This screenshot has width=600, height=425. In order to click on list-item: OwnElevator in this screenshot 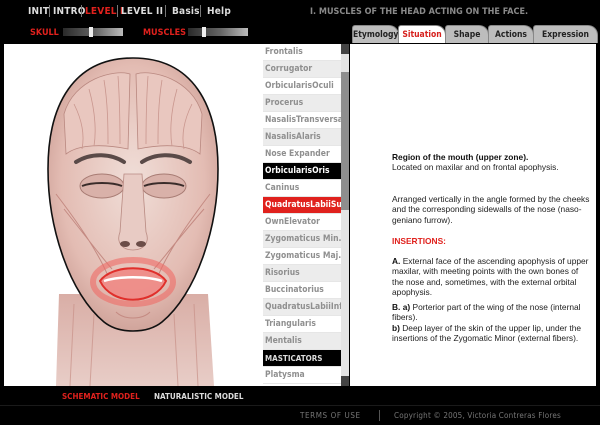, I will do `click(302, 222)`.